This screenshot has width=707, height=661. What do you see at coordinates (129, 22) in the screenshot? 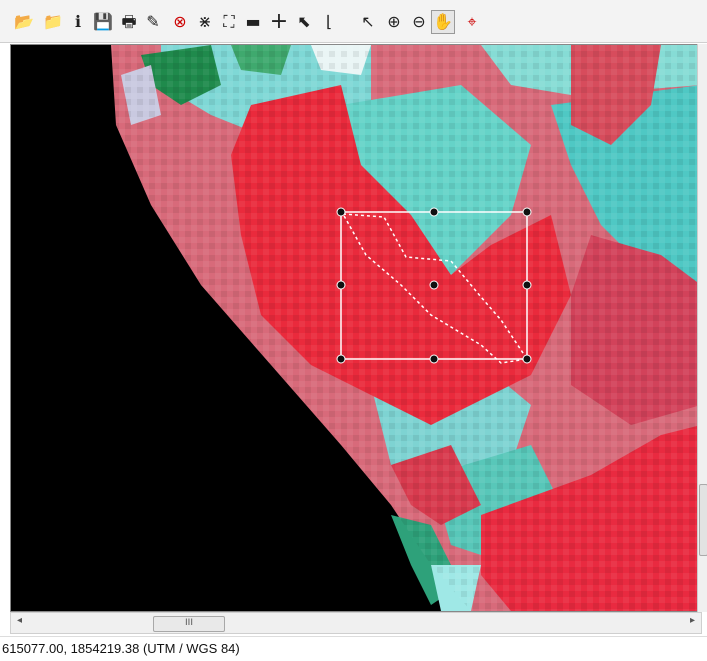
I see `print-icon: 🖶` at bounding box center [129, 22].